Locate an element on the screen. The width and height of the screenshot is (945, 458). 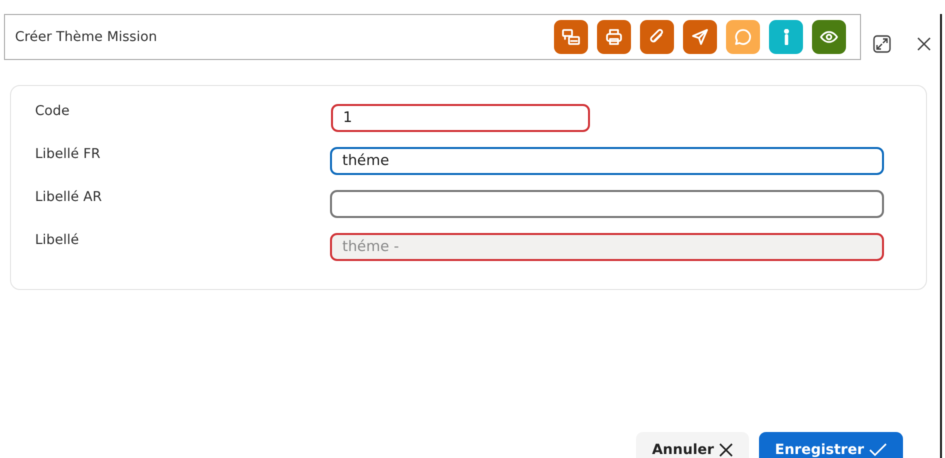
printer-icon is located at coordinates (614, 37).